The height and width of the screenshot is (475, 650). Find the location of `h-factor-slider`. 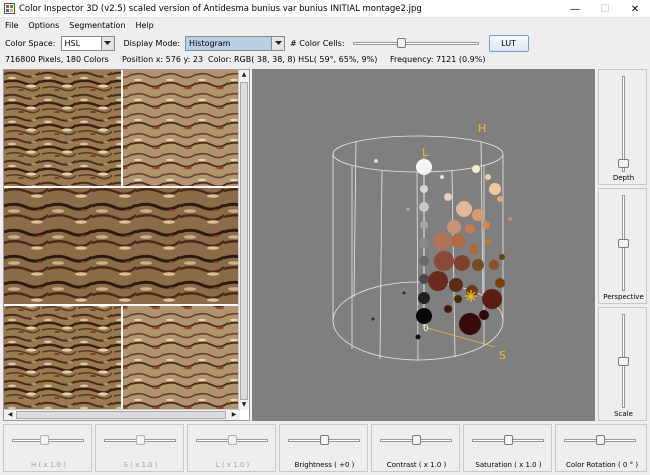

h-factor-slider is located at coordinates (48, 440).